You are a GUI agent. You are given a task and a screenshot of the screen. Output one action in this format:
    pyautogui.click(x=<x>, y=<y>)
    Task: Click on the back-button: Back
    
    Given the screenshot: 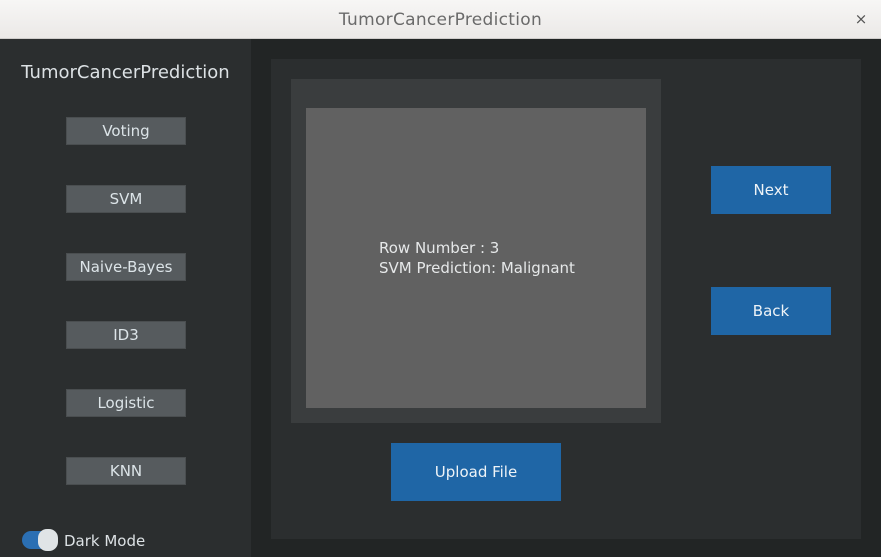 What is the action you would take?
    pyautogui.click(x=771, y=311)
    